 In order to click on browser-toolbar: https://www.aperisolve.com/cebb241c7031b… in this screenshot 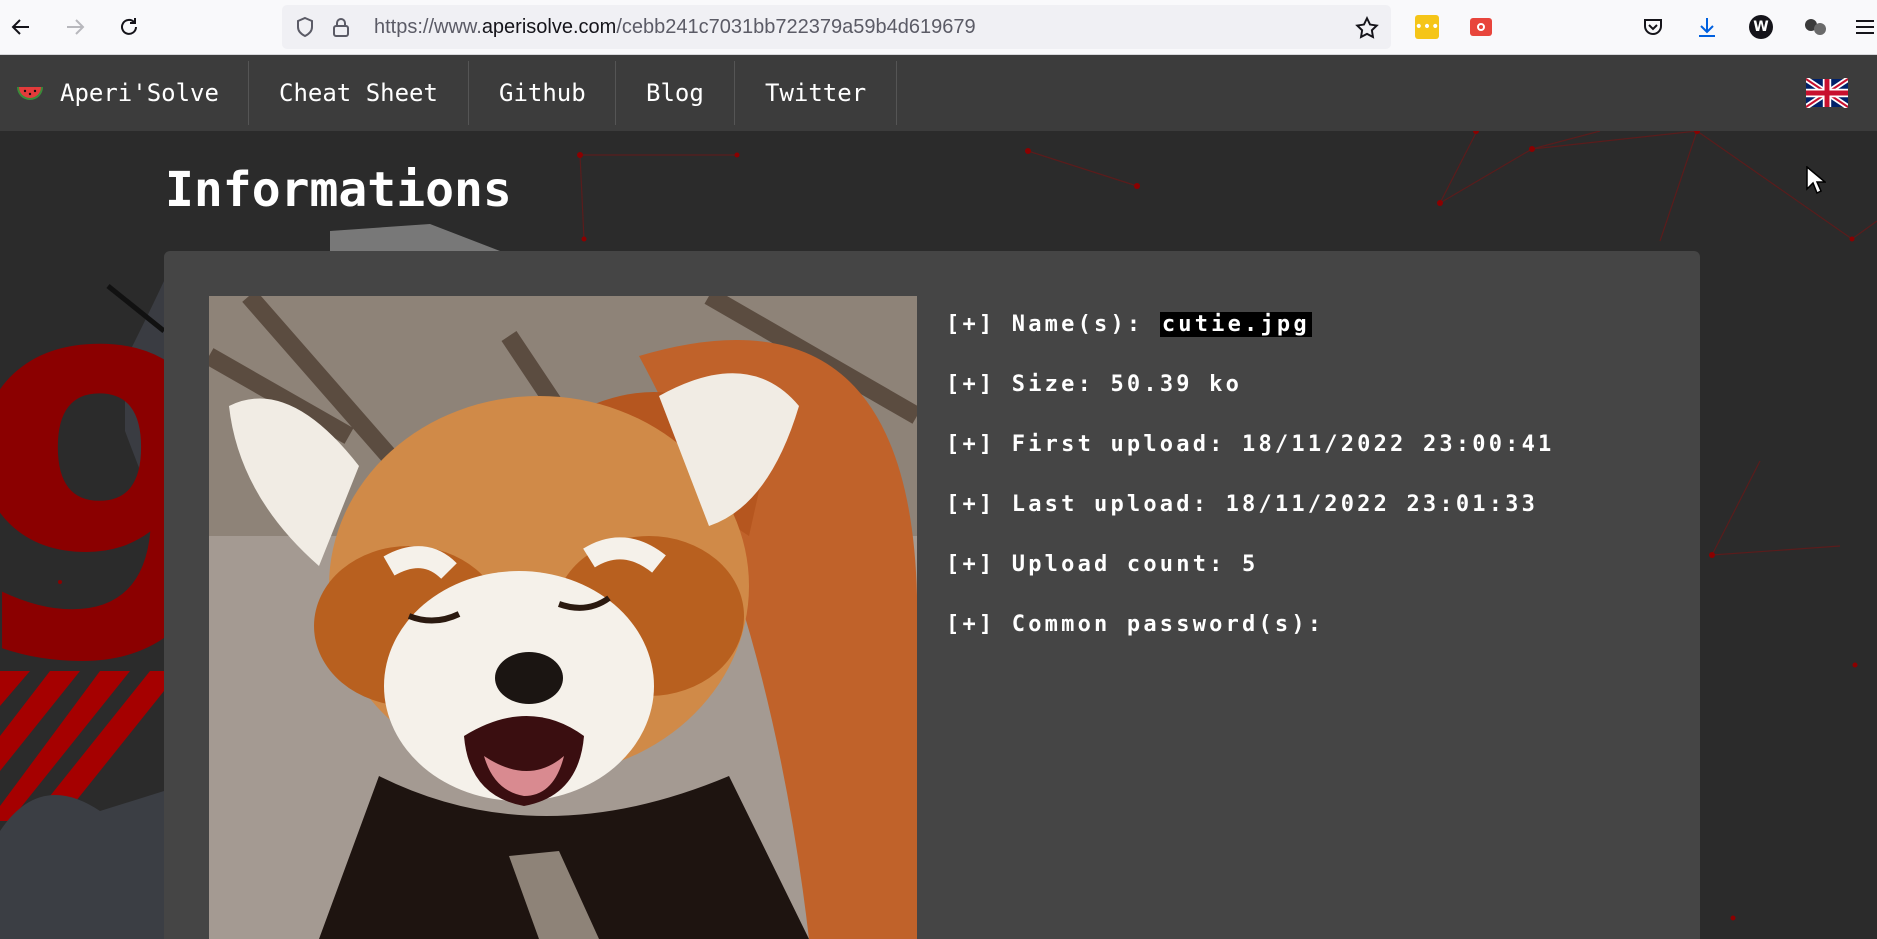, I will do `click(938, 27)`.